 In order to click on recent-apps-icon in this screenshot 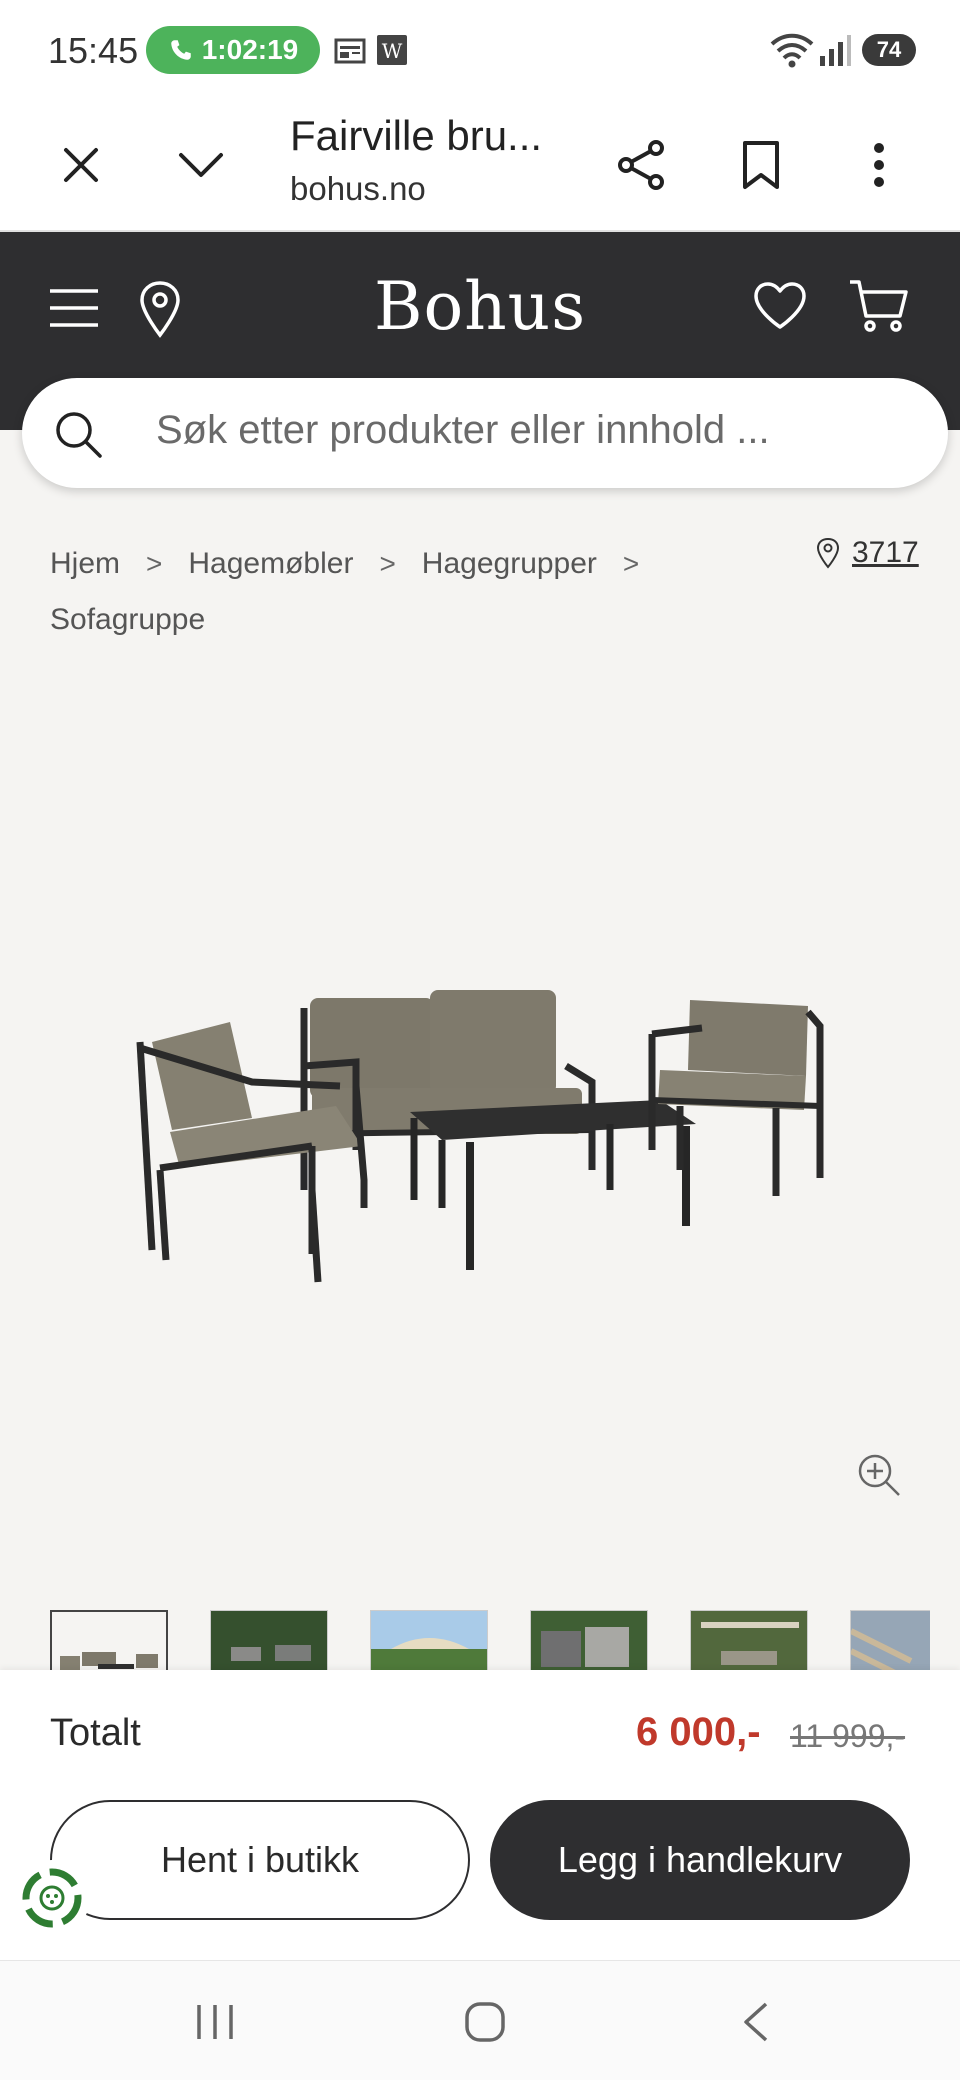, I will do `click(215, 2022)`.